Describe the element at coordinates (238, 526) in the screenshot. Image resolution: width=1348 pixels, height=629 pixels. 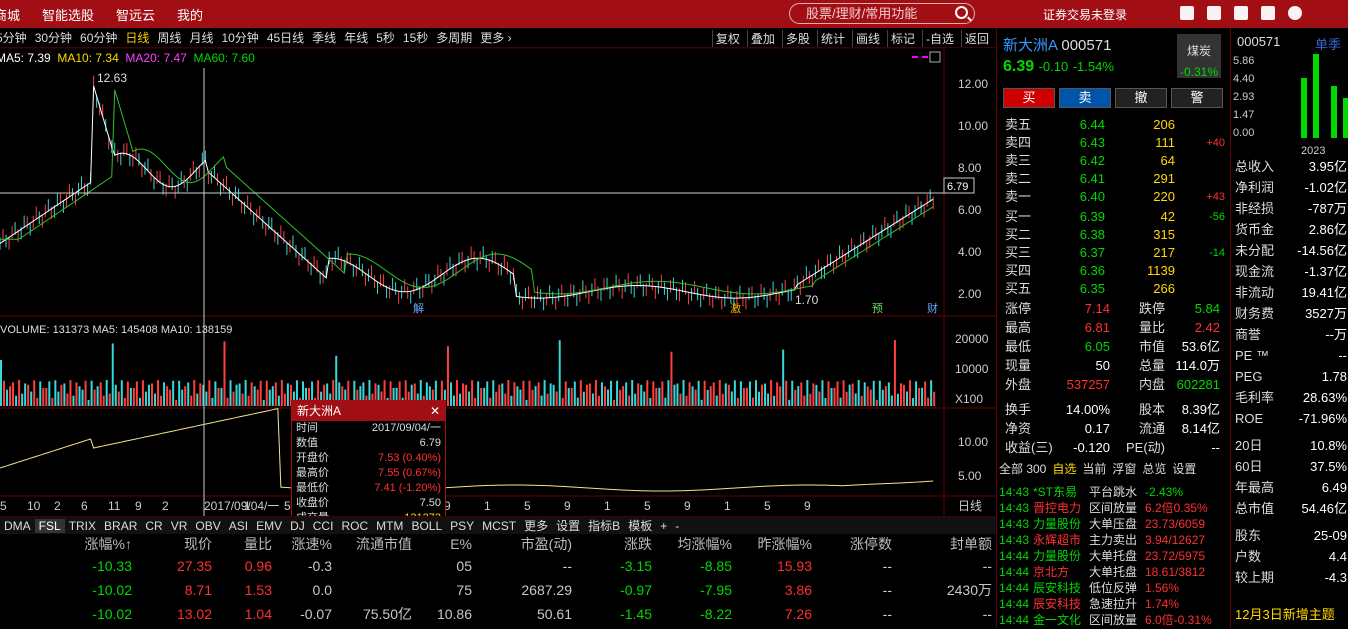
I see `indicator-tab: ASI` at that location.